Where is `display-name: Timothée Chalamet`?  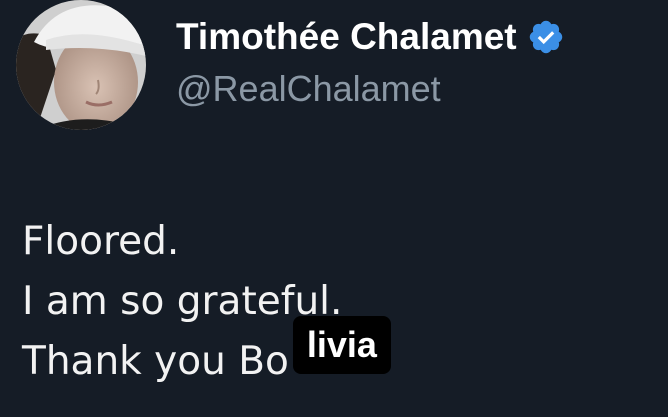 display-name: Timothée Chalamet is located at coordinates (346, 37).